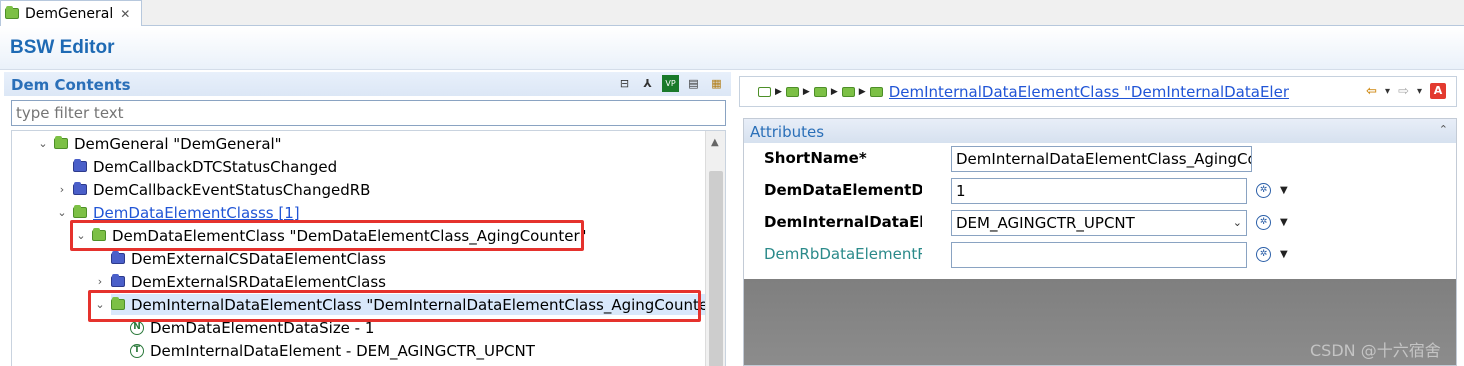  What do you see at coordinates (716, 268) in the screenshot?
I see `scrollbar-thumb` at bounding box center [716, 268].